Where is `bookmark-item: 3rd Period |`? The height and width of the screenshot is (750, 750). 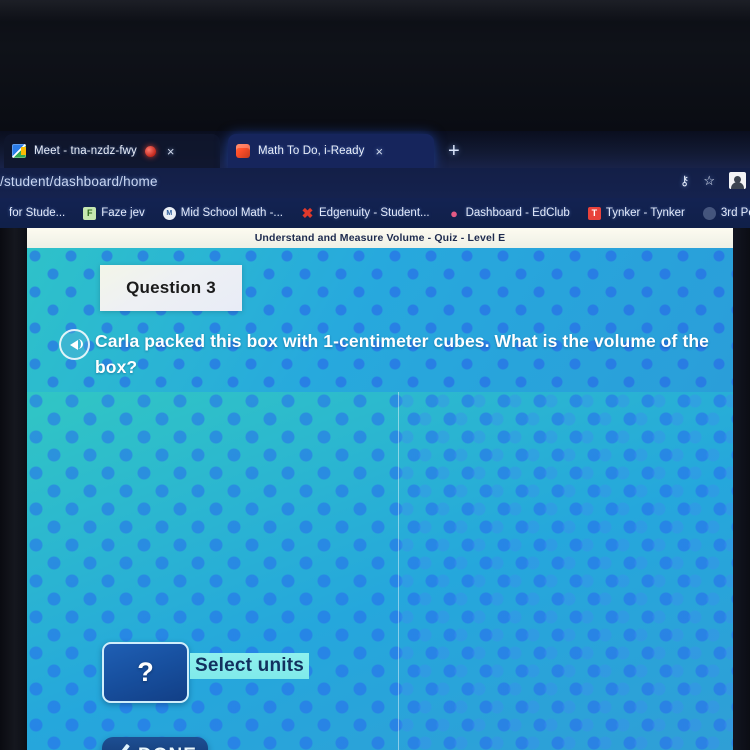 bookmark-item: 3rd Period | is located at coordinates (722, 213).